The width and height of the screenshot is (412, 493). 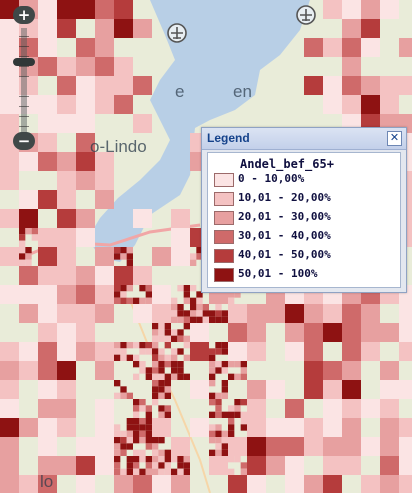 I want to click on legend-title: Legend, so click(x=228, y=138).